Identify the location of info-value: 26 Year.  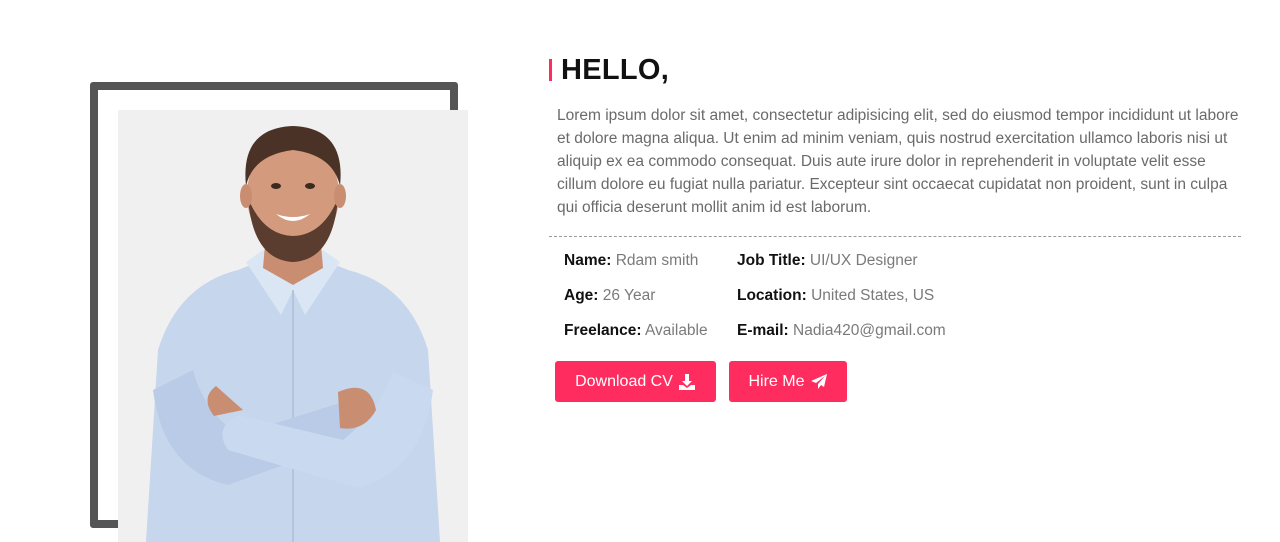
(629, 295).